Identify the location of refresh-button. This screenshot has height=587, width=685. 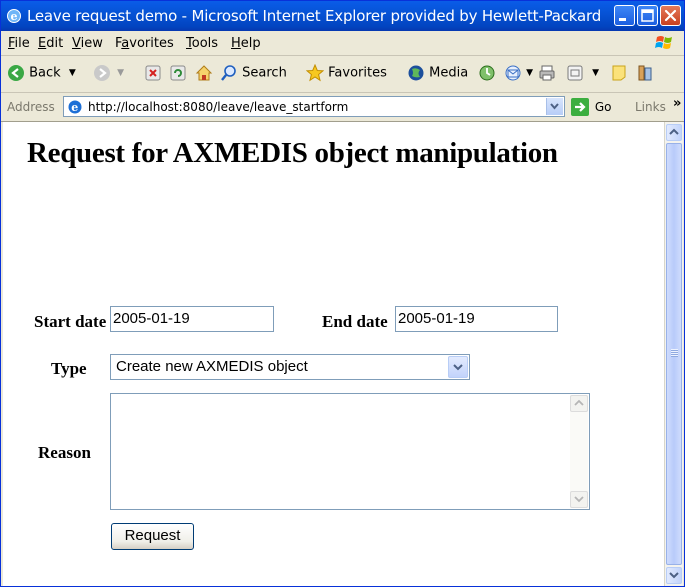
(178, 75).